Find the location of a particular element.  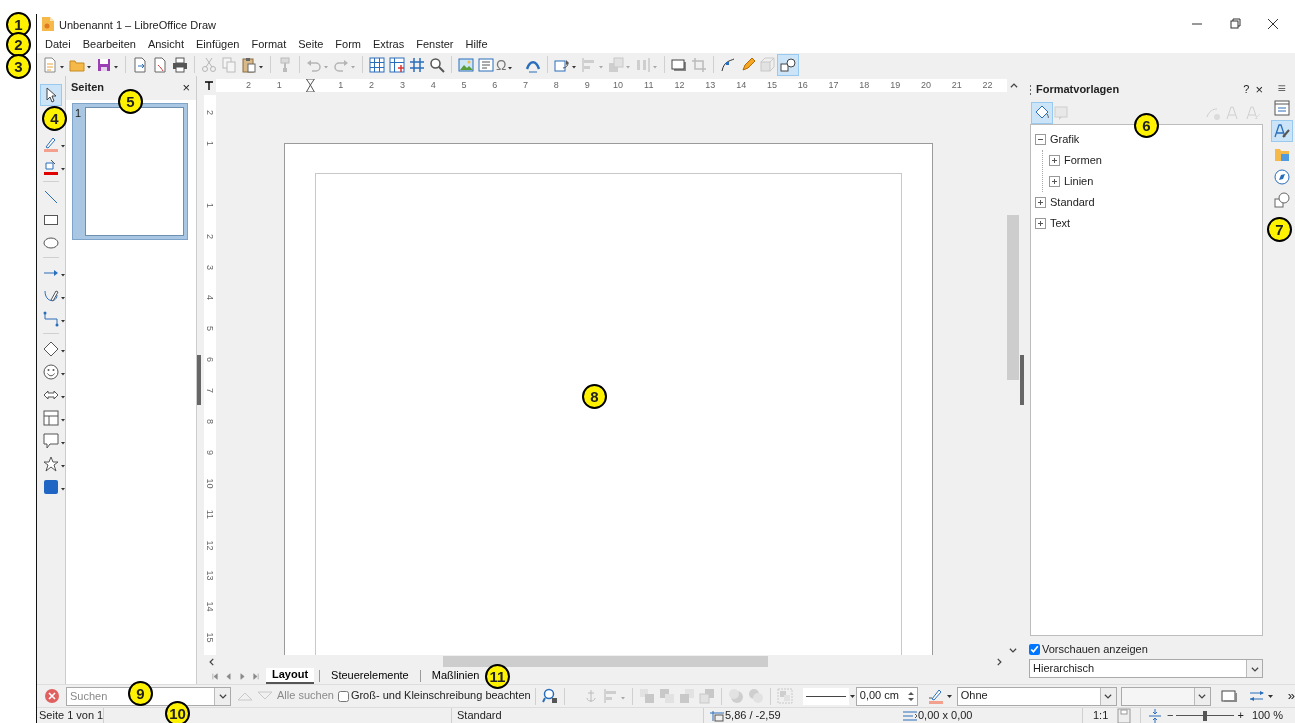

checkbox-label: Vorschauen anzeigen is located at coordinates (1095, 649).